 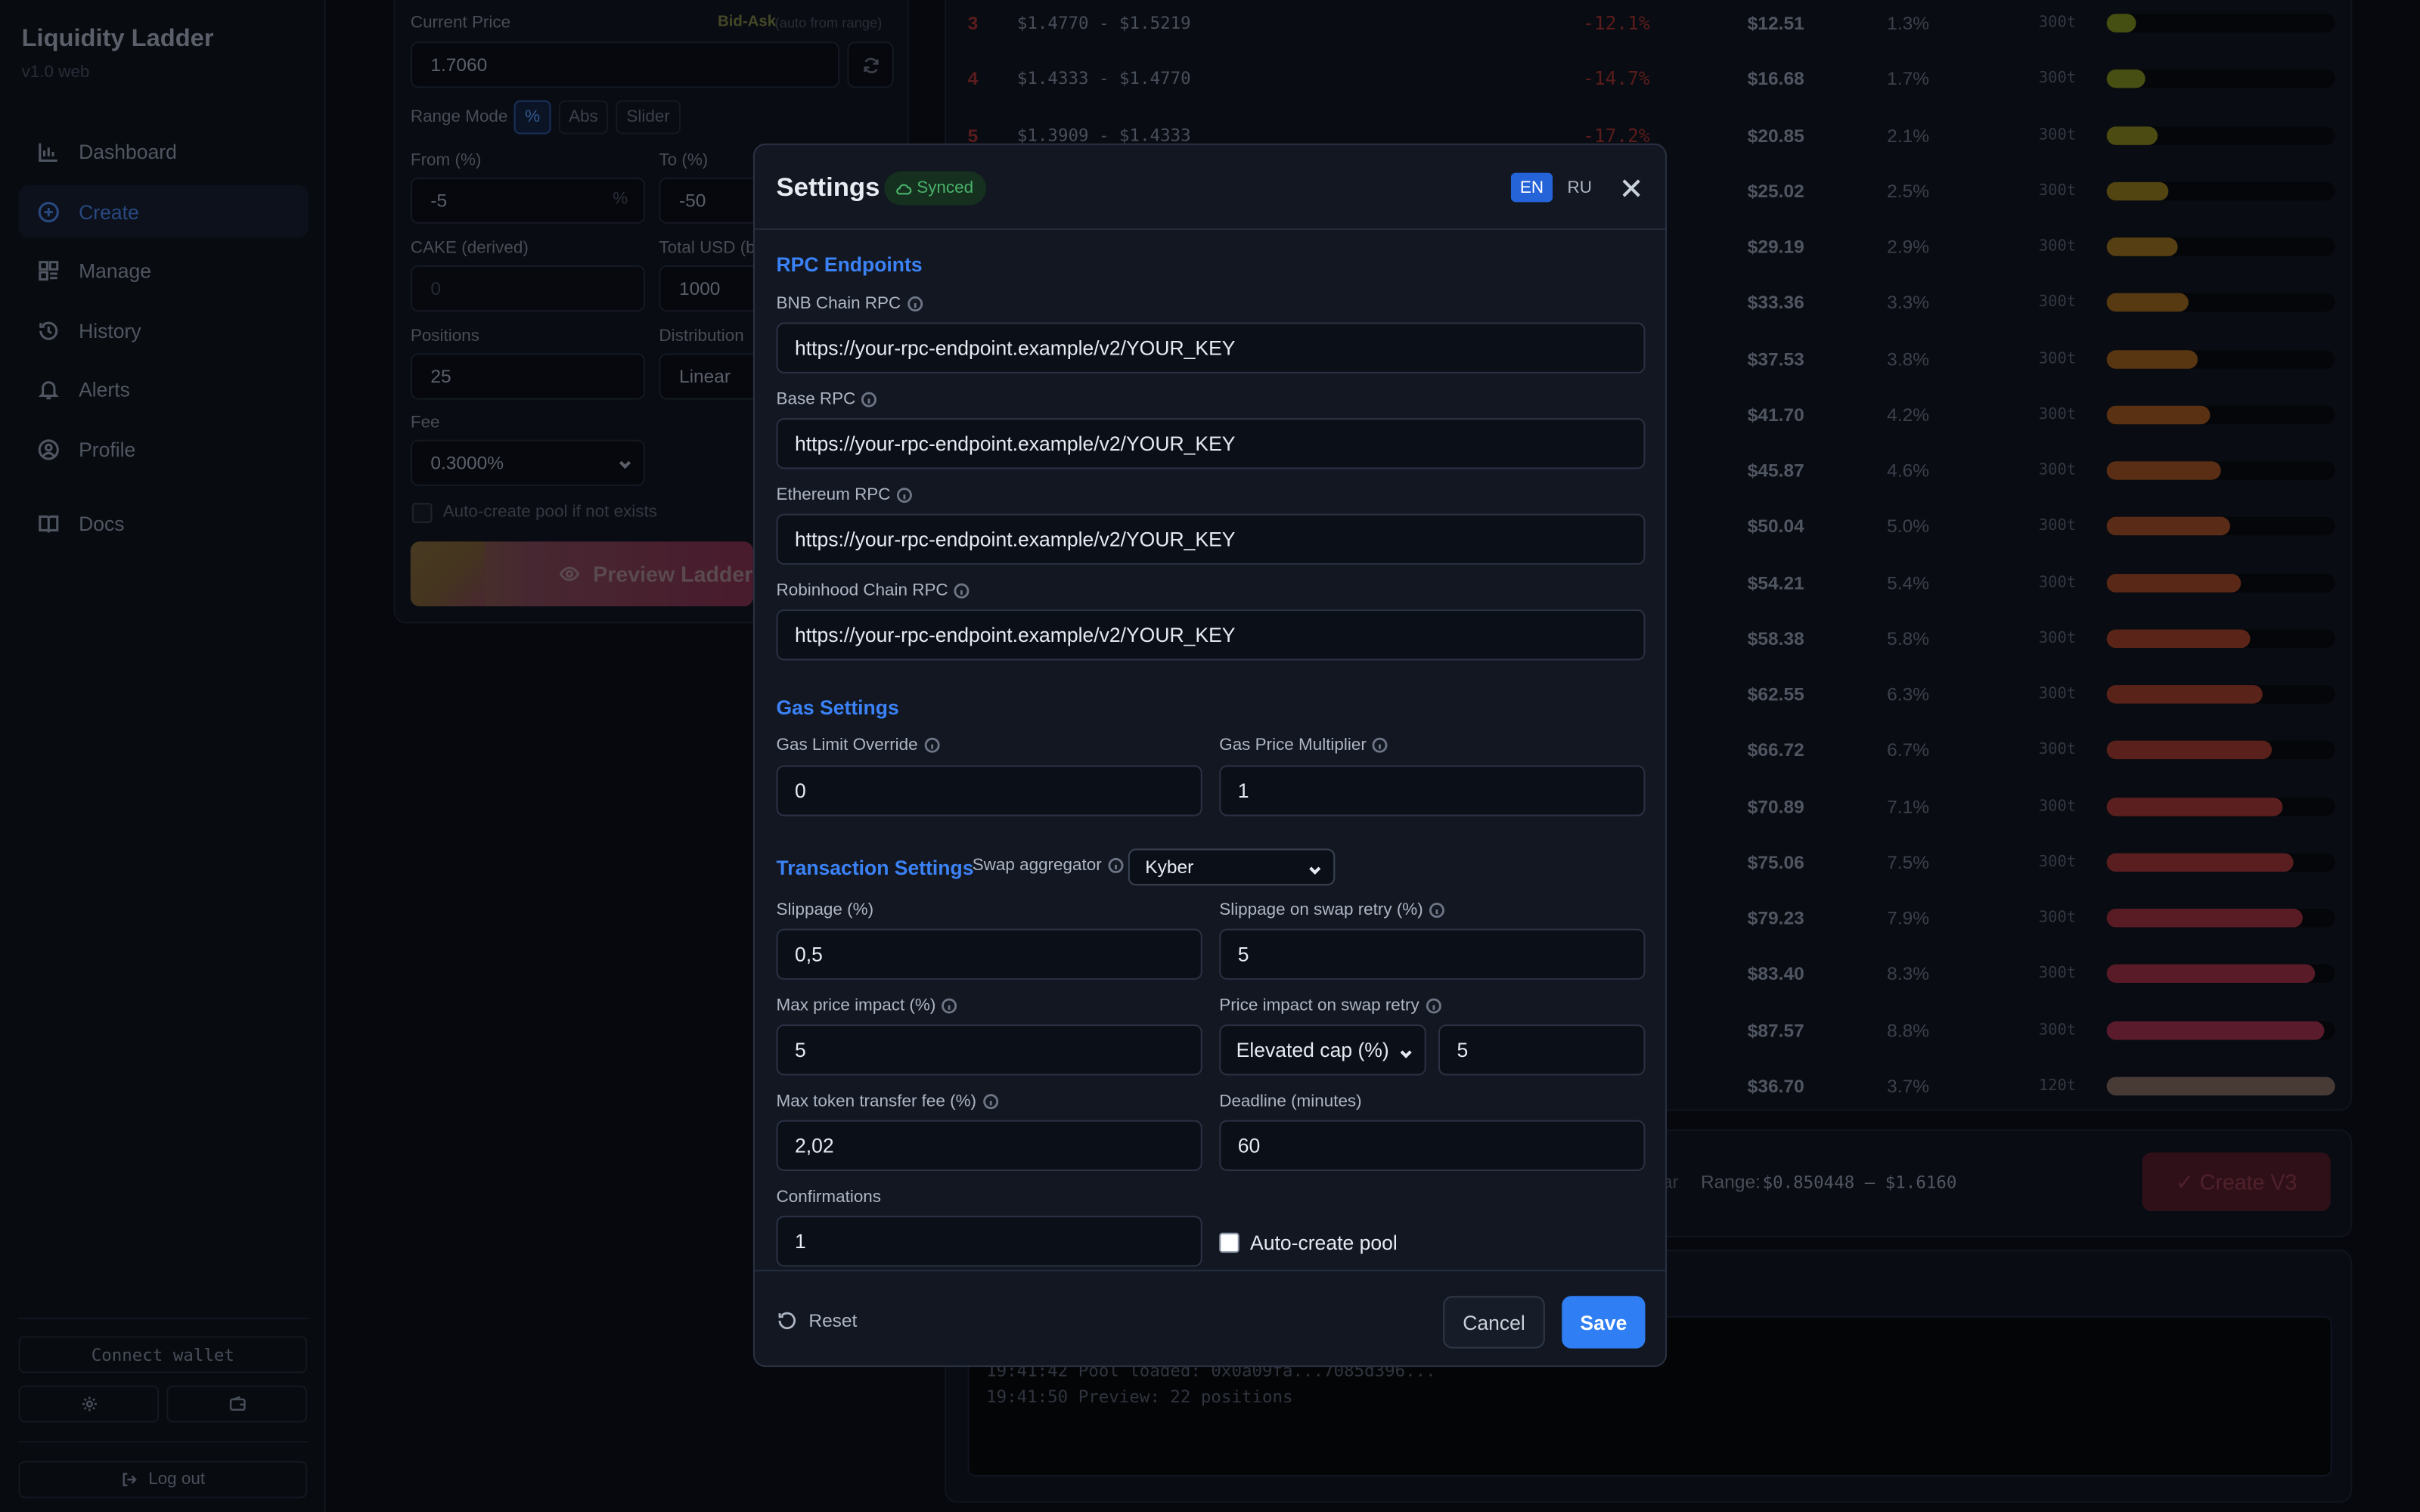 I want to click on lang-ru-button: RU, so click(x=1579, y=188).